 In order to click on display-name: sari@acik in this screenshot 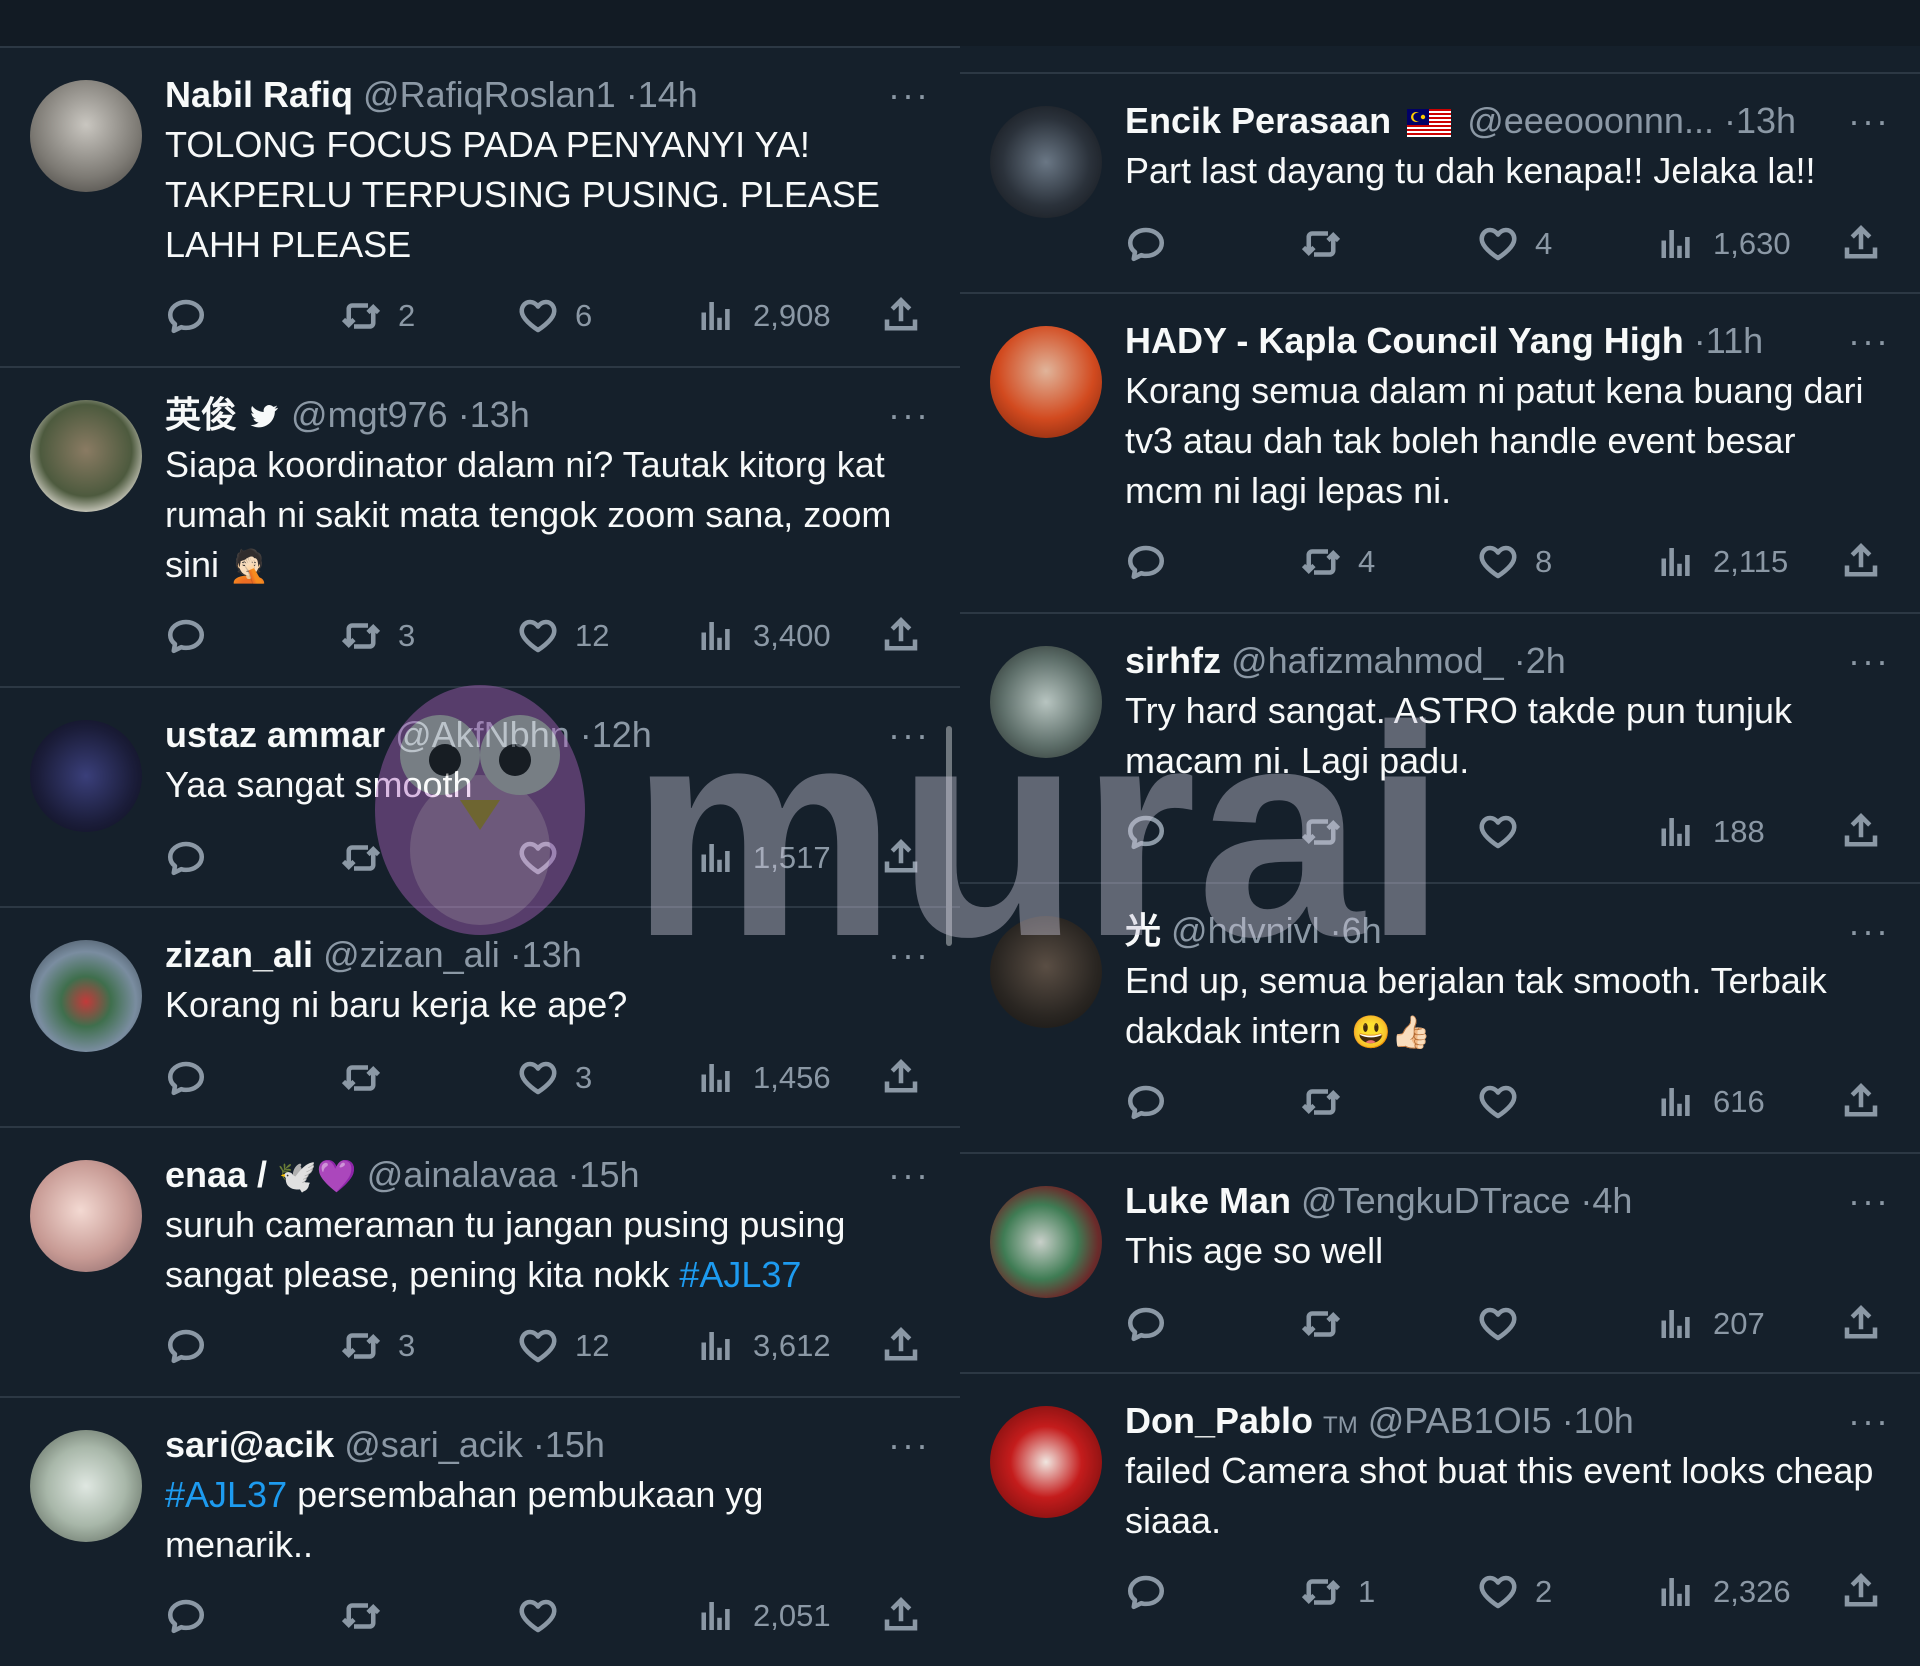, I will do `click(249, 1444)`.